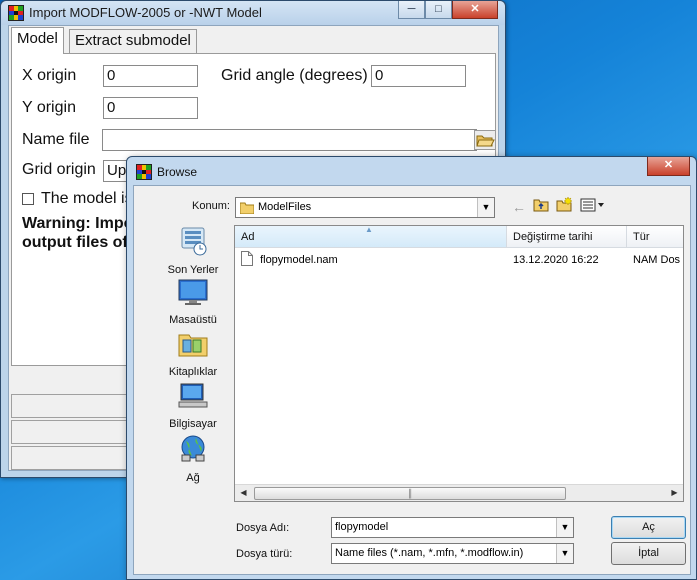 Image resolution: width=697 pixels, height=580 pixels. I want to click on view-menu-icon, so click(593, 206).